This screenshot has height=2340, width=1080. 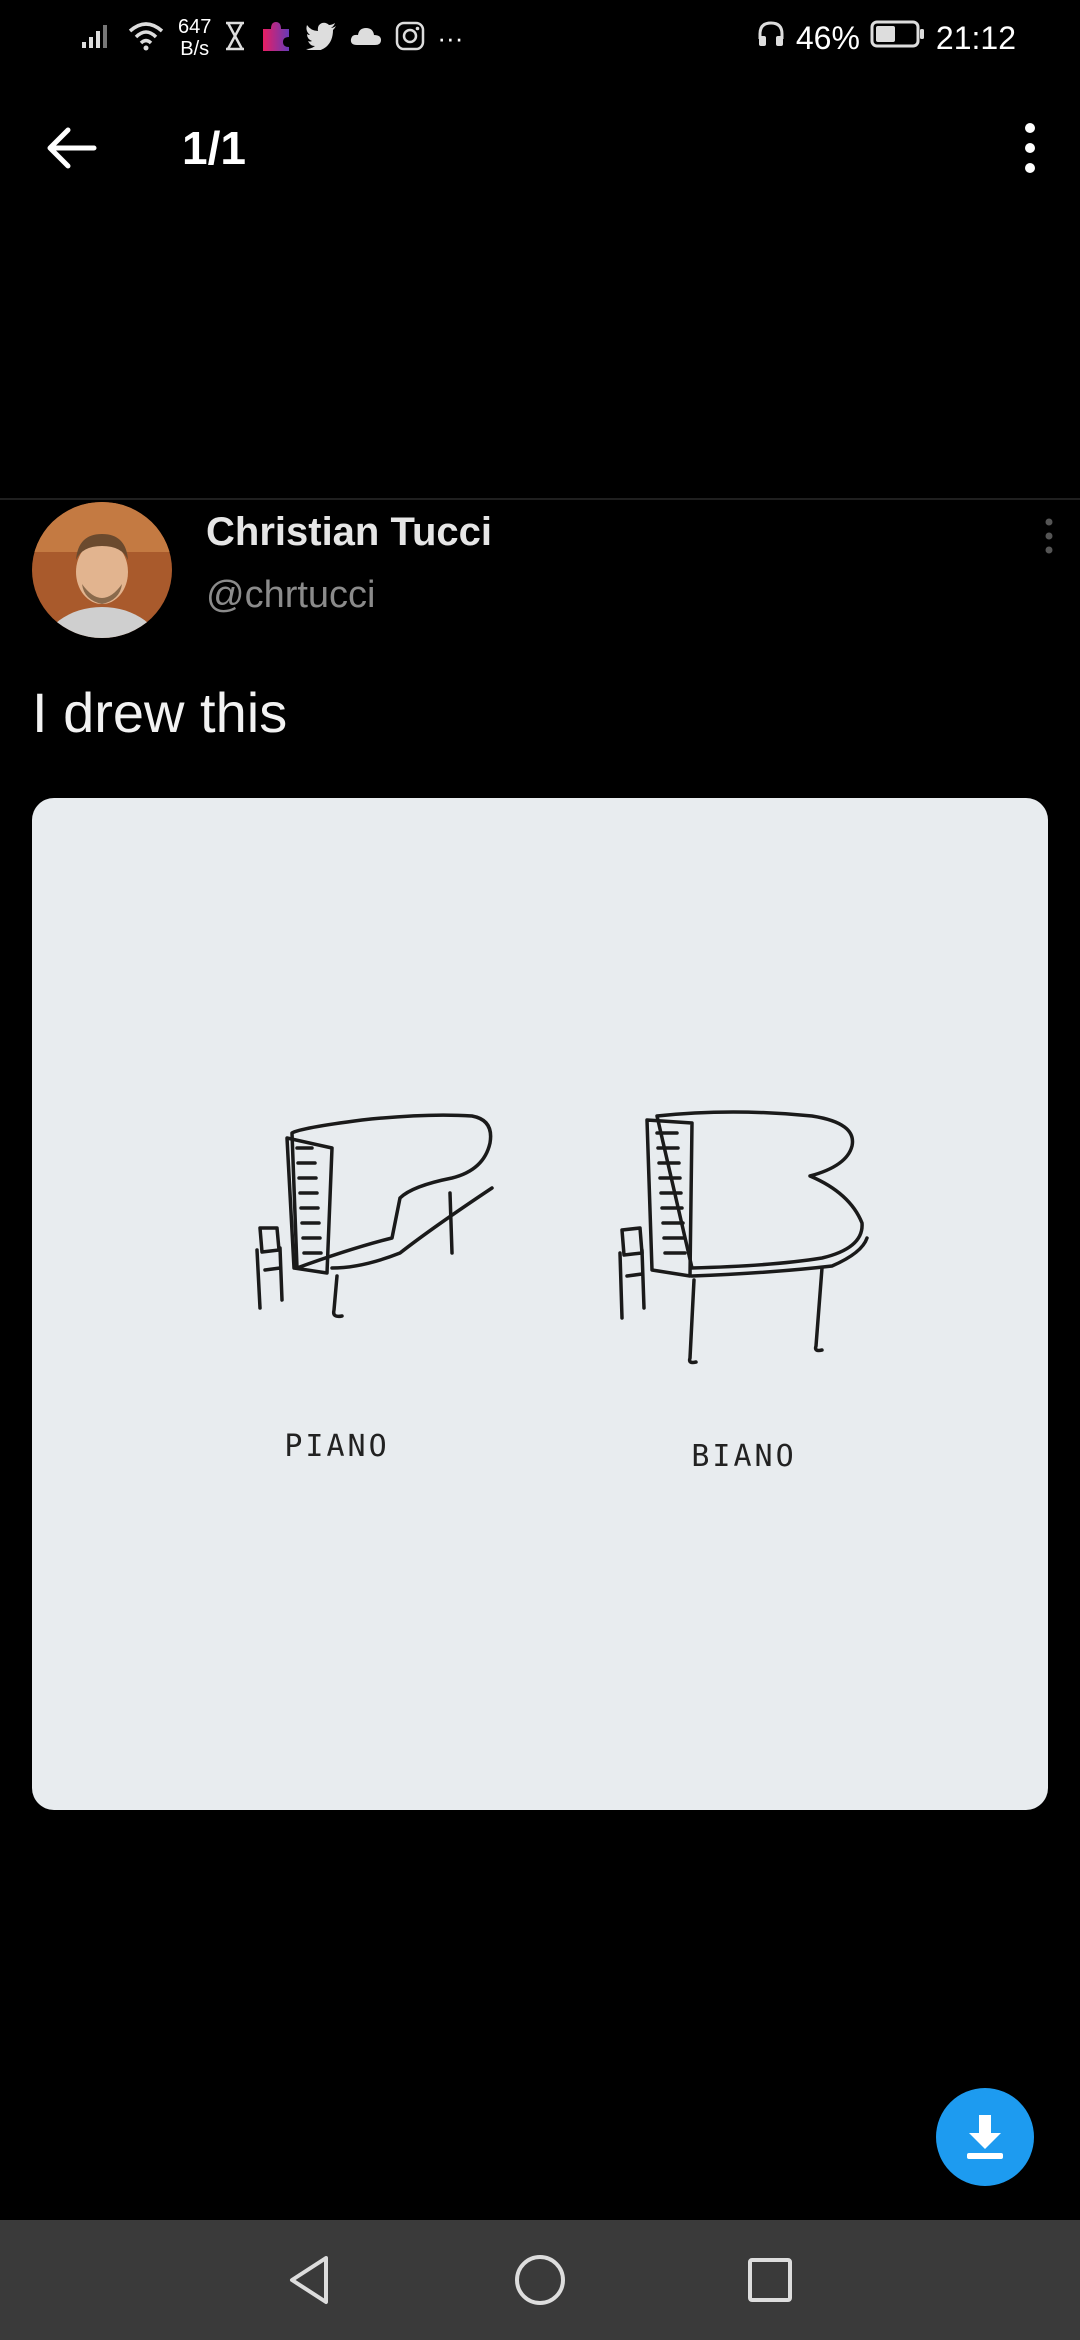 I want to click on more-notifications-icon: ···, so click(x=450, y=37).